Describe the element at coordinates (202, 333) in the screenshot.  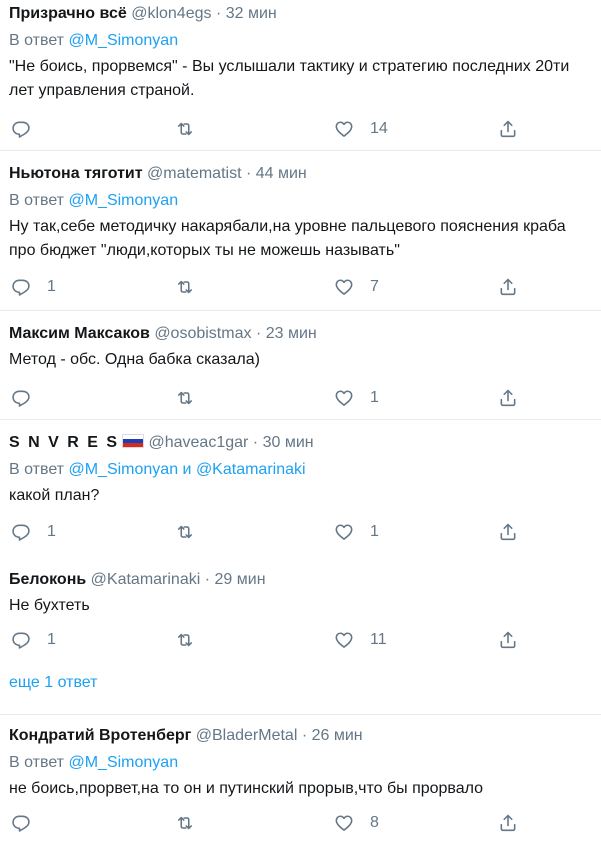
I see `user-handle: @osobistmax` at that location.